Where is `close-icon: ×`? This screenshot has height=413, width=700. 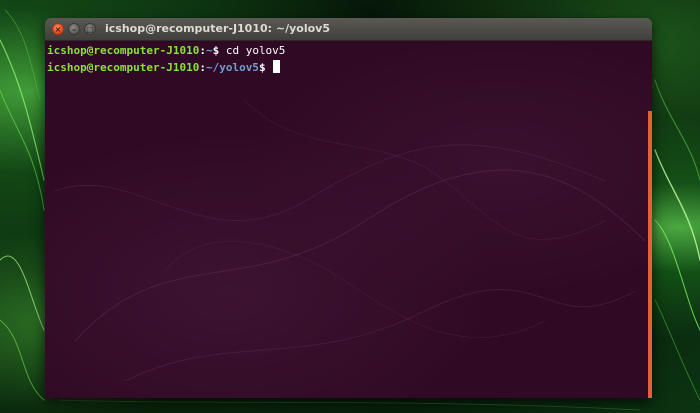
close-icon: × is located at coordinates (58, 29).